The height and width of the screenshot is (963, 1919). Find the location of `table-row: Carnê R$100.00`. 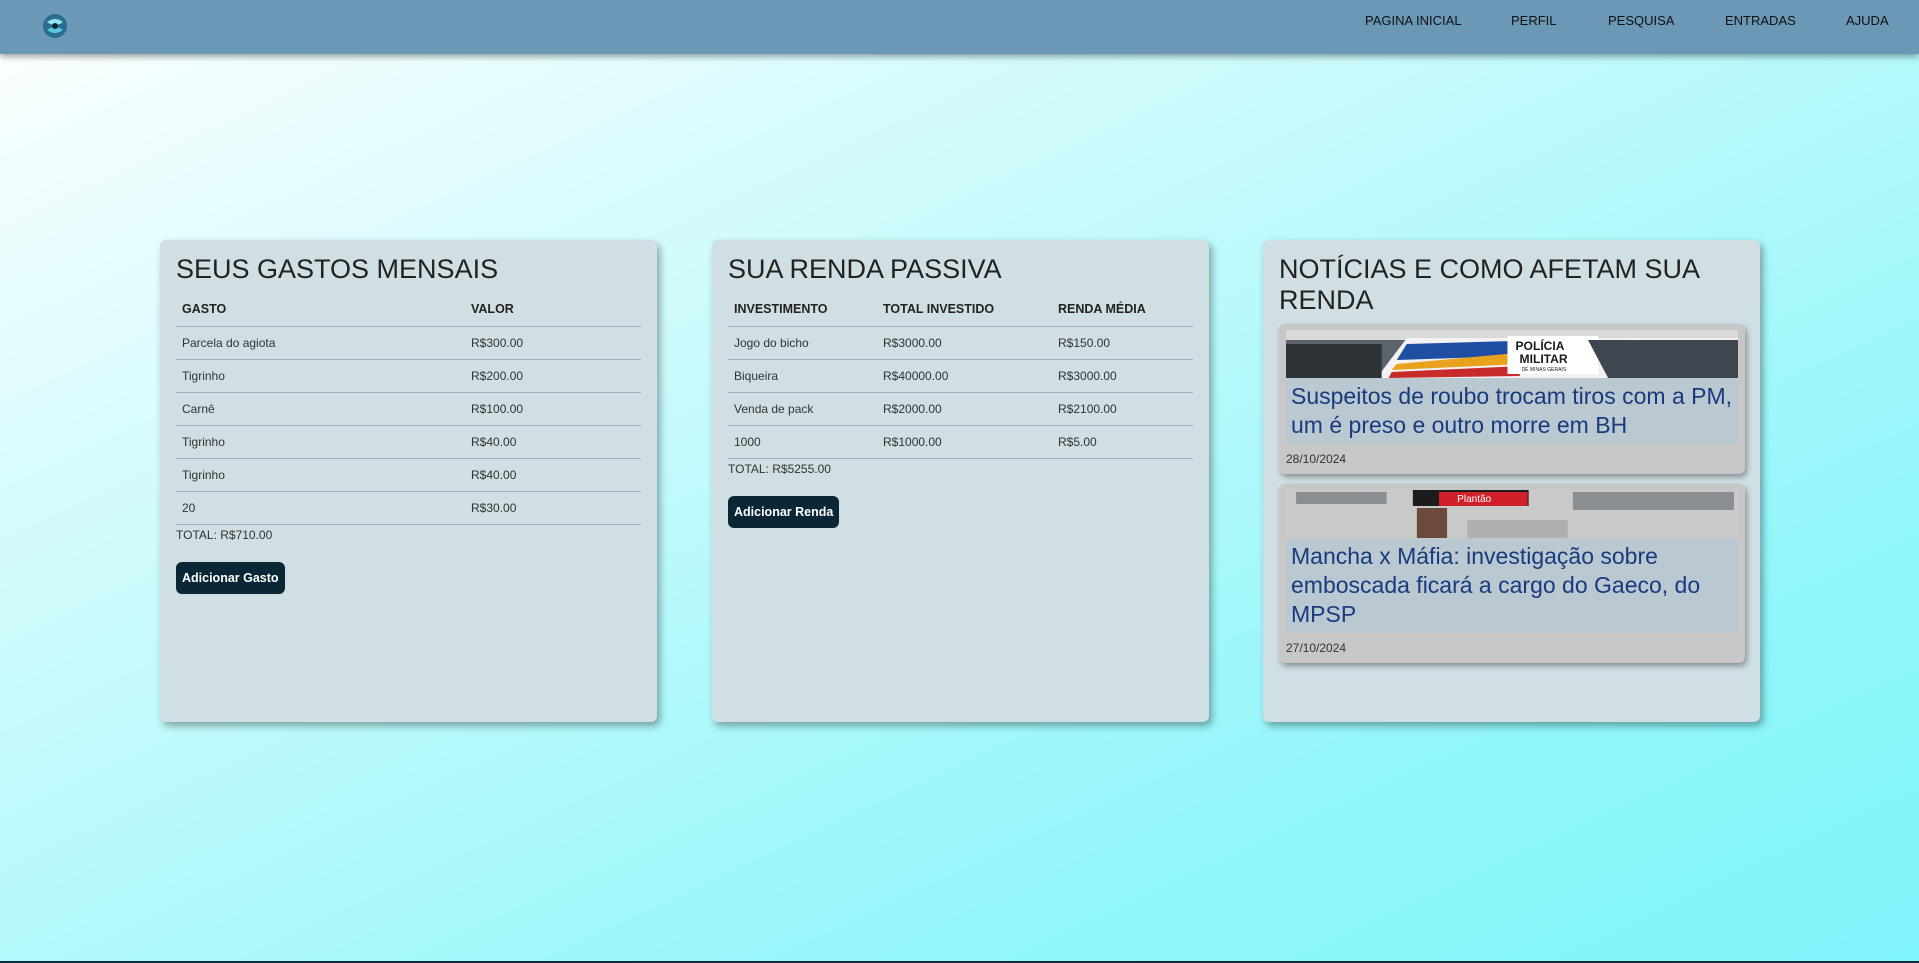

table-row: Carnê R$100.00 is located at coordinates (408, 409).